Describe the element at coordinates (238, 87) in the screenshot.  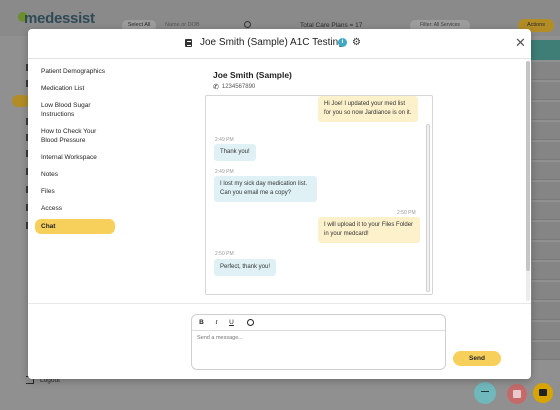
I see `phone-number: 1234567890` at that location.